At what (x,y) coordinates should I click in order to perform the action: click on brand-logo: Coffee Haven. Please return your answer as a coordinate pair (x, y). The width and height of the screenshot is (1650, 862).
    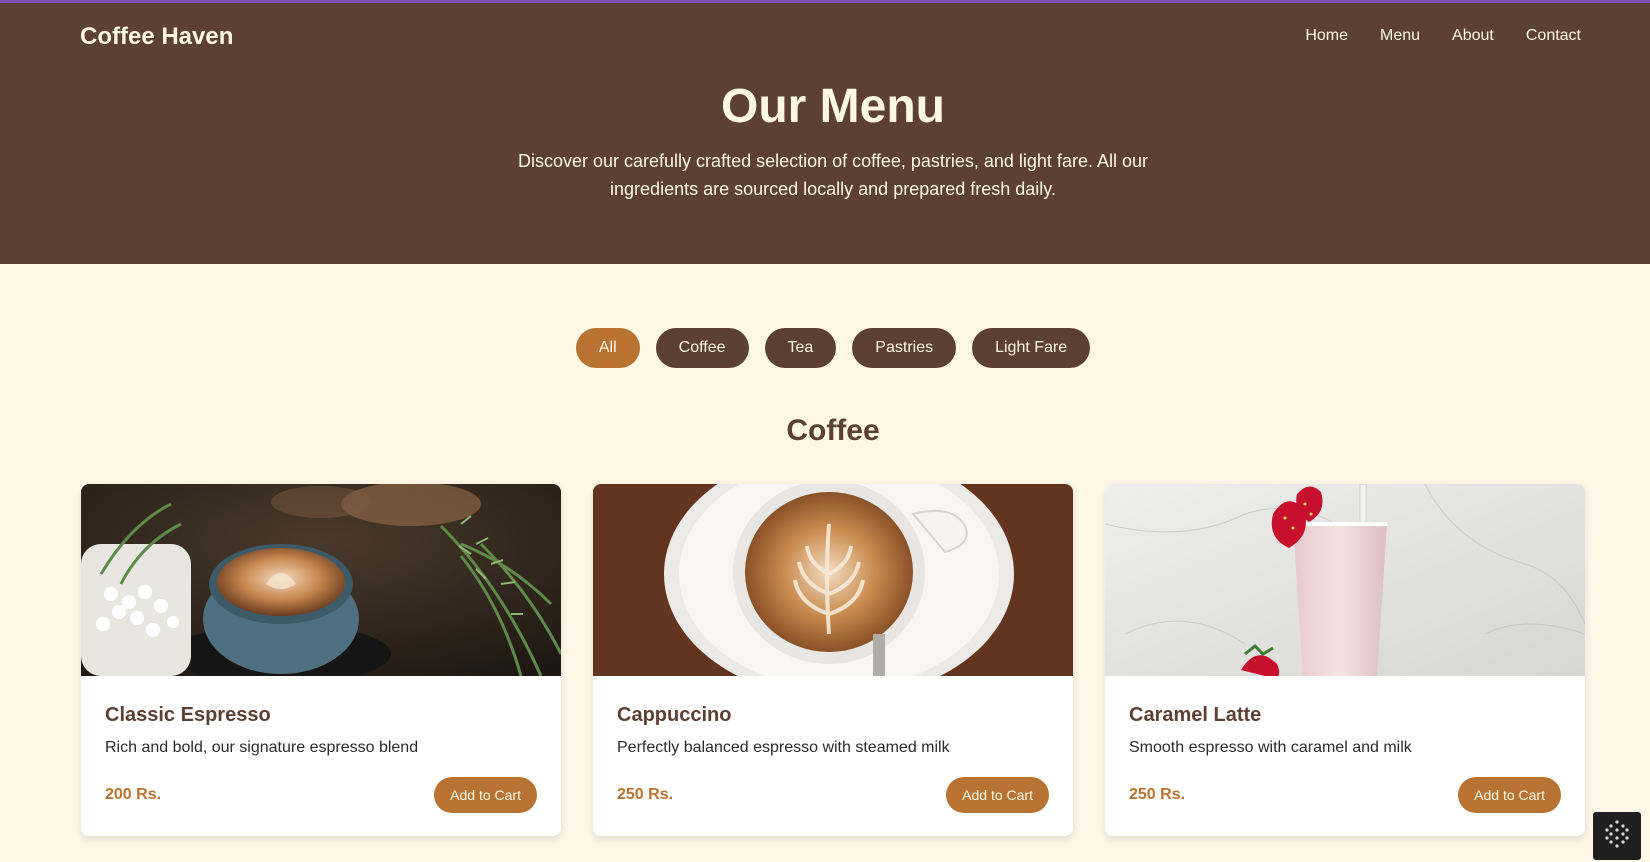
    Looking at the image, I should click on (156, 37).